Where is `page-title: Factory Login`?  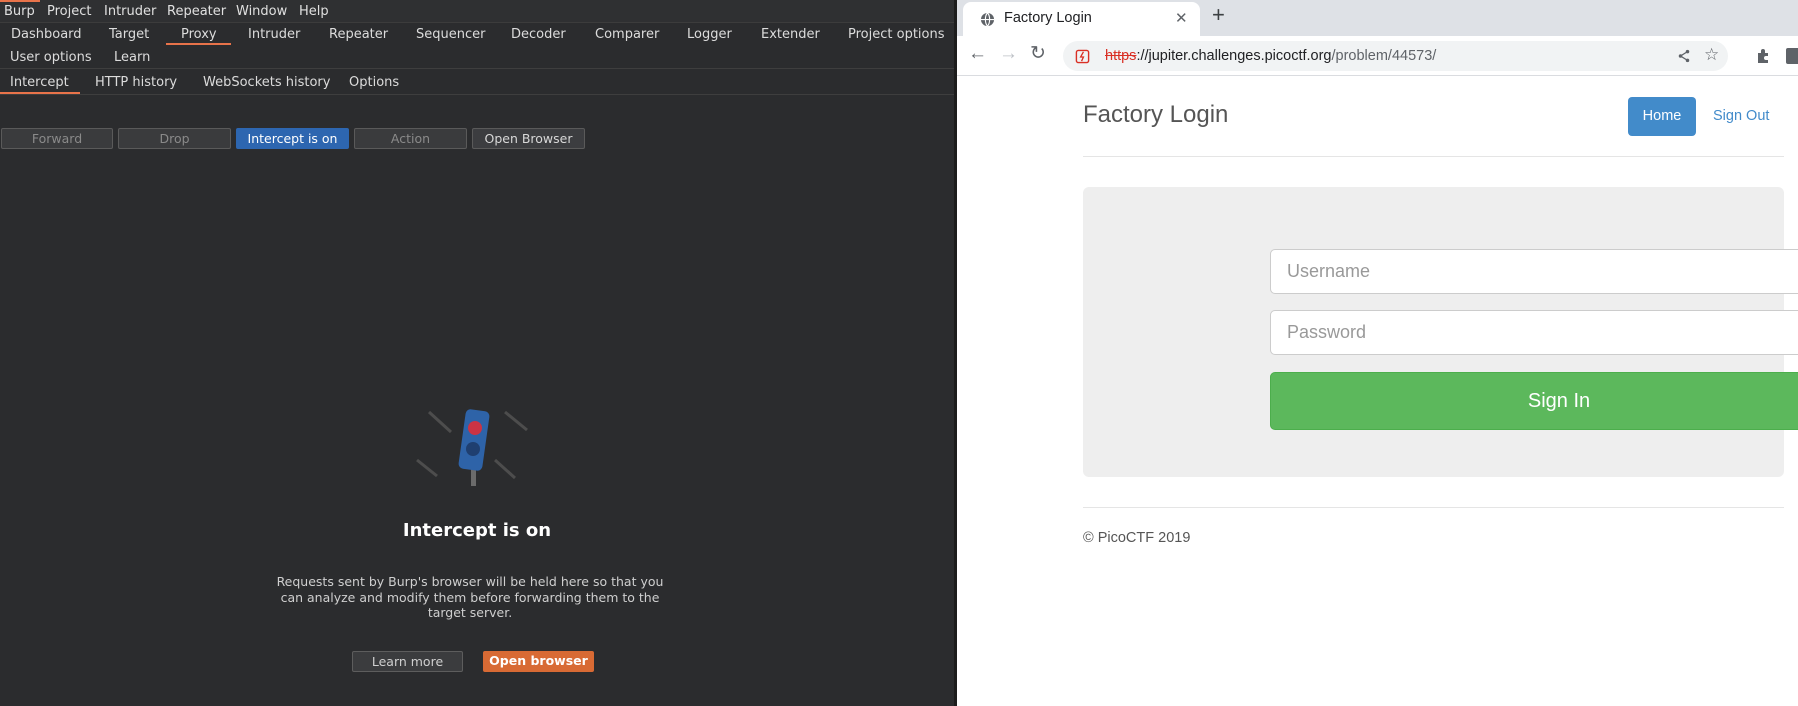
page-title: Factory Login is located at coordinates (1156, 114).